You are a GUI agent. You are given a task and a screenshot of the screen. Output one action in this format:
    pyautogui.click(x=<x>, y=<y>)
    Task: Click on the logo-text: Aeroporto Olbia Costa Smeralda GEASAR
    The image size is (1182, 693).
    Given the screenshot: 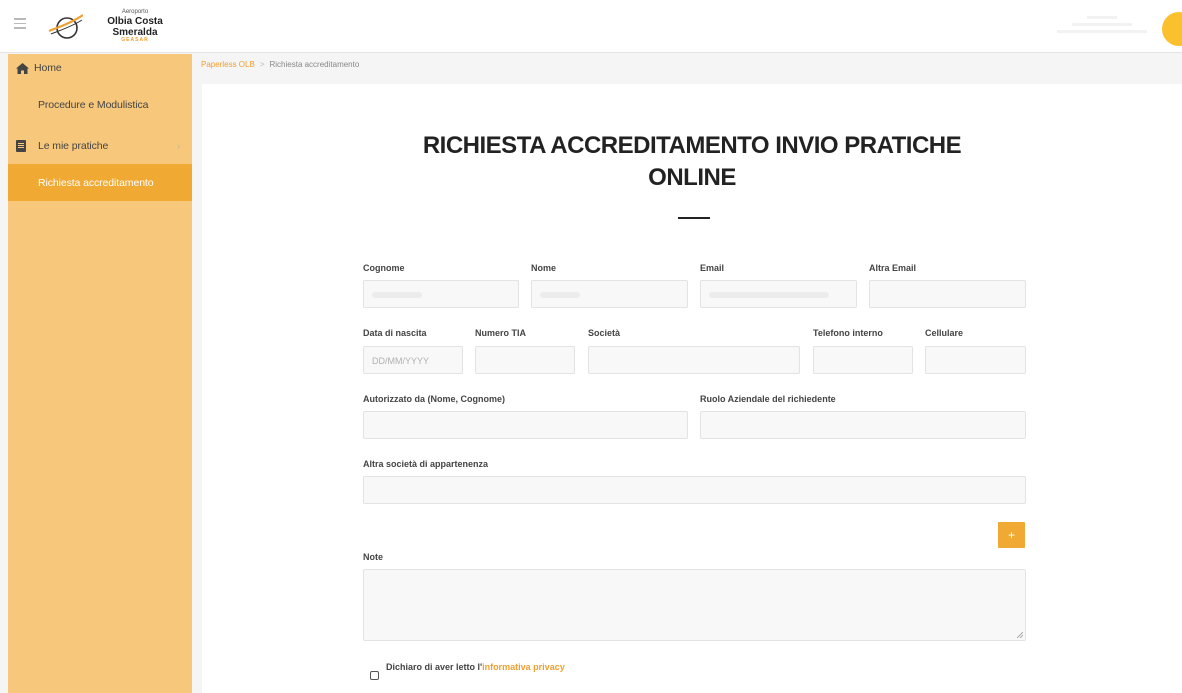 What is the action you would take?
    pyautogui.click(x=135, y=26)
    